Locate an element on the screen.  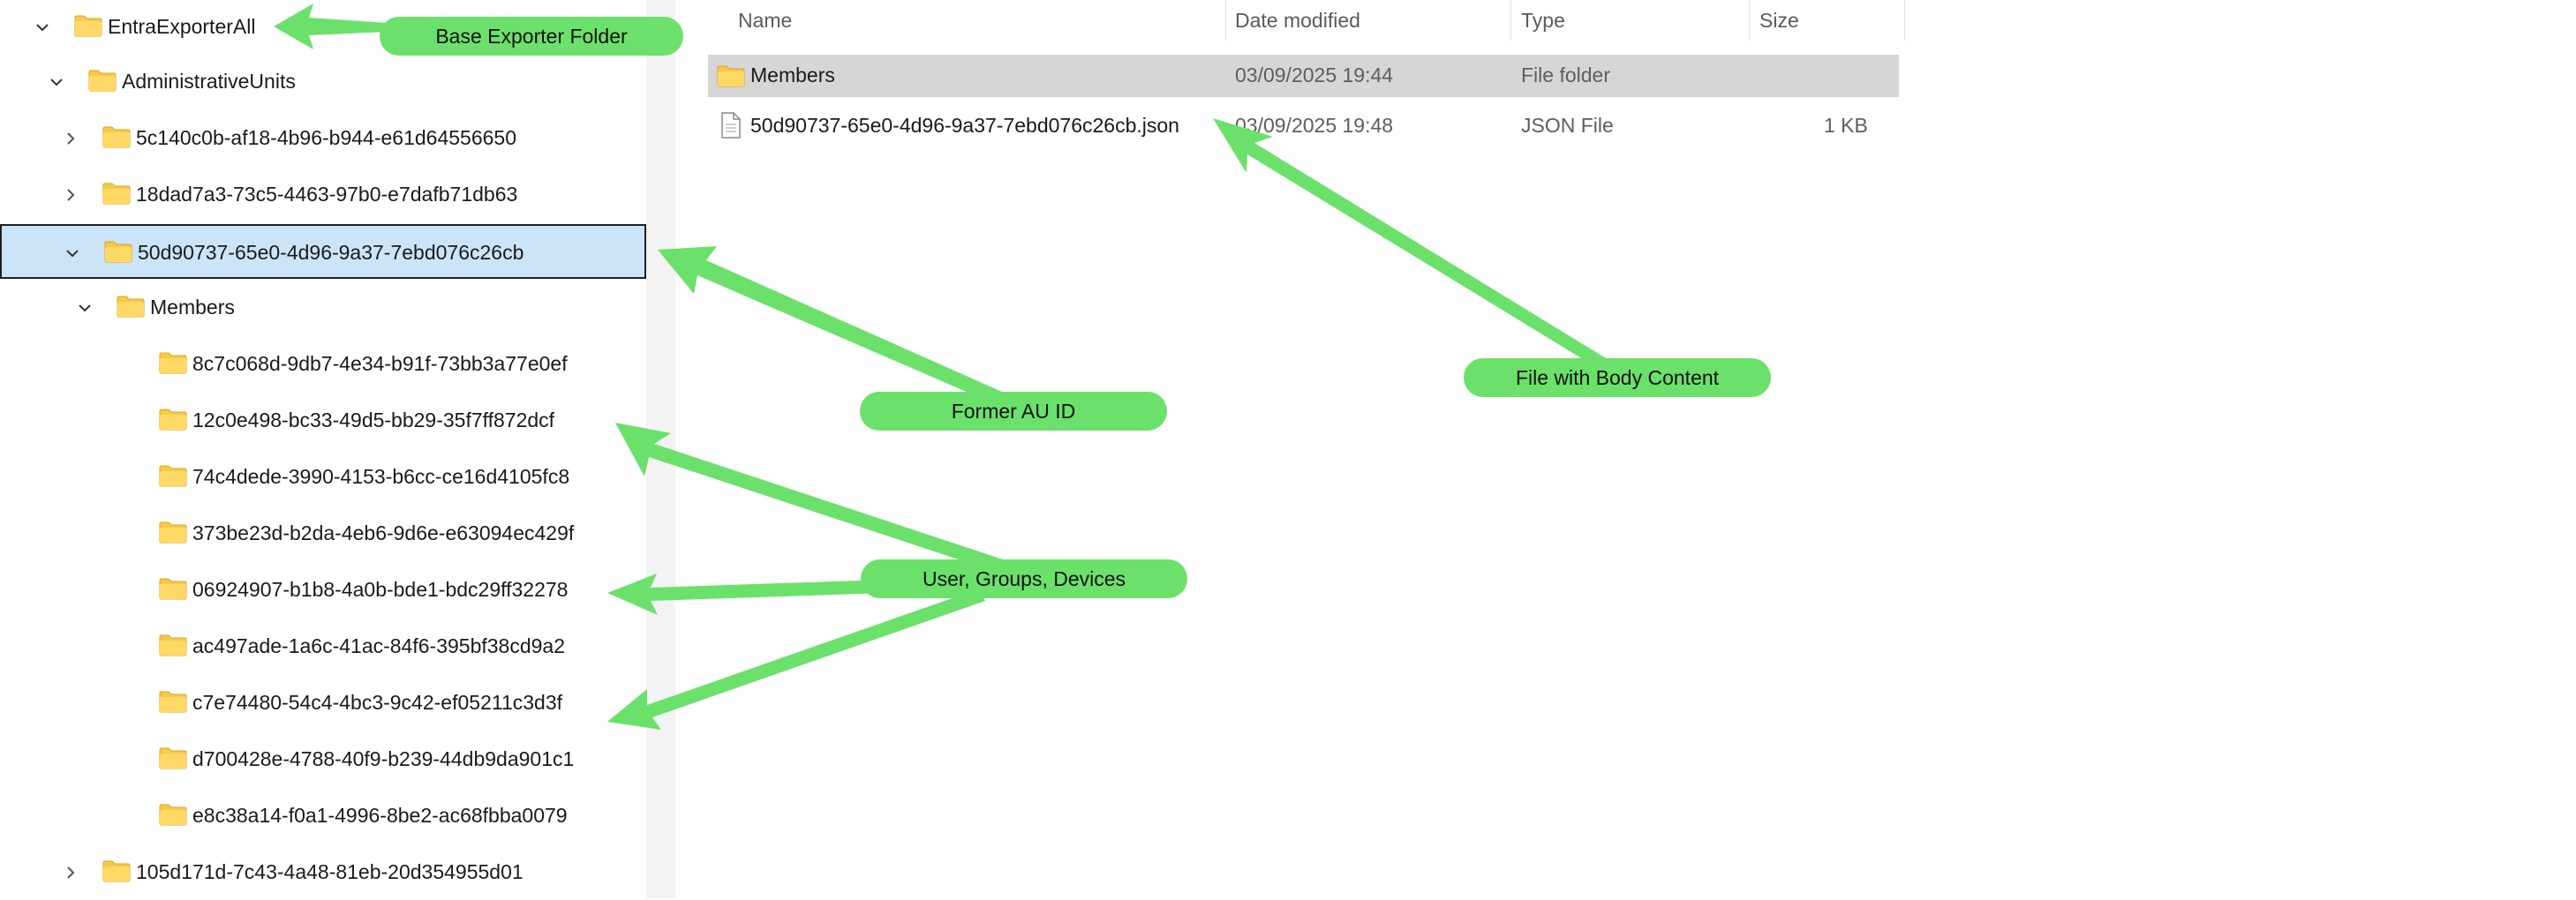
nav-tree-item: AdministrativeUnits is located at coordinates (323, 82).